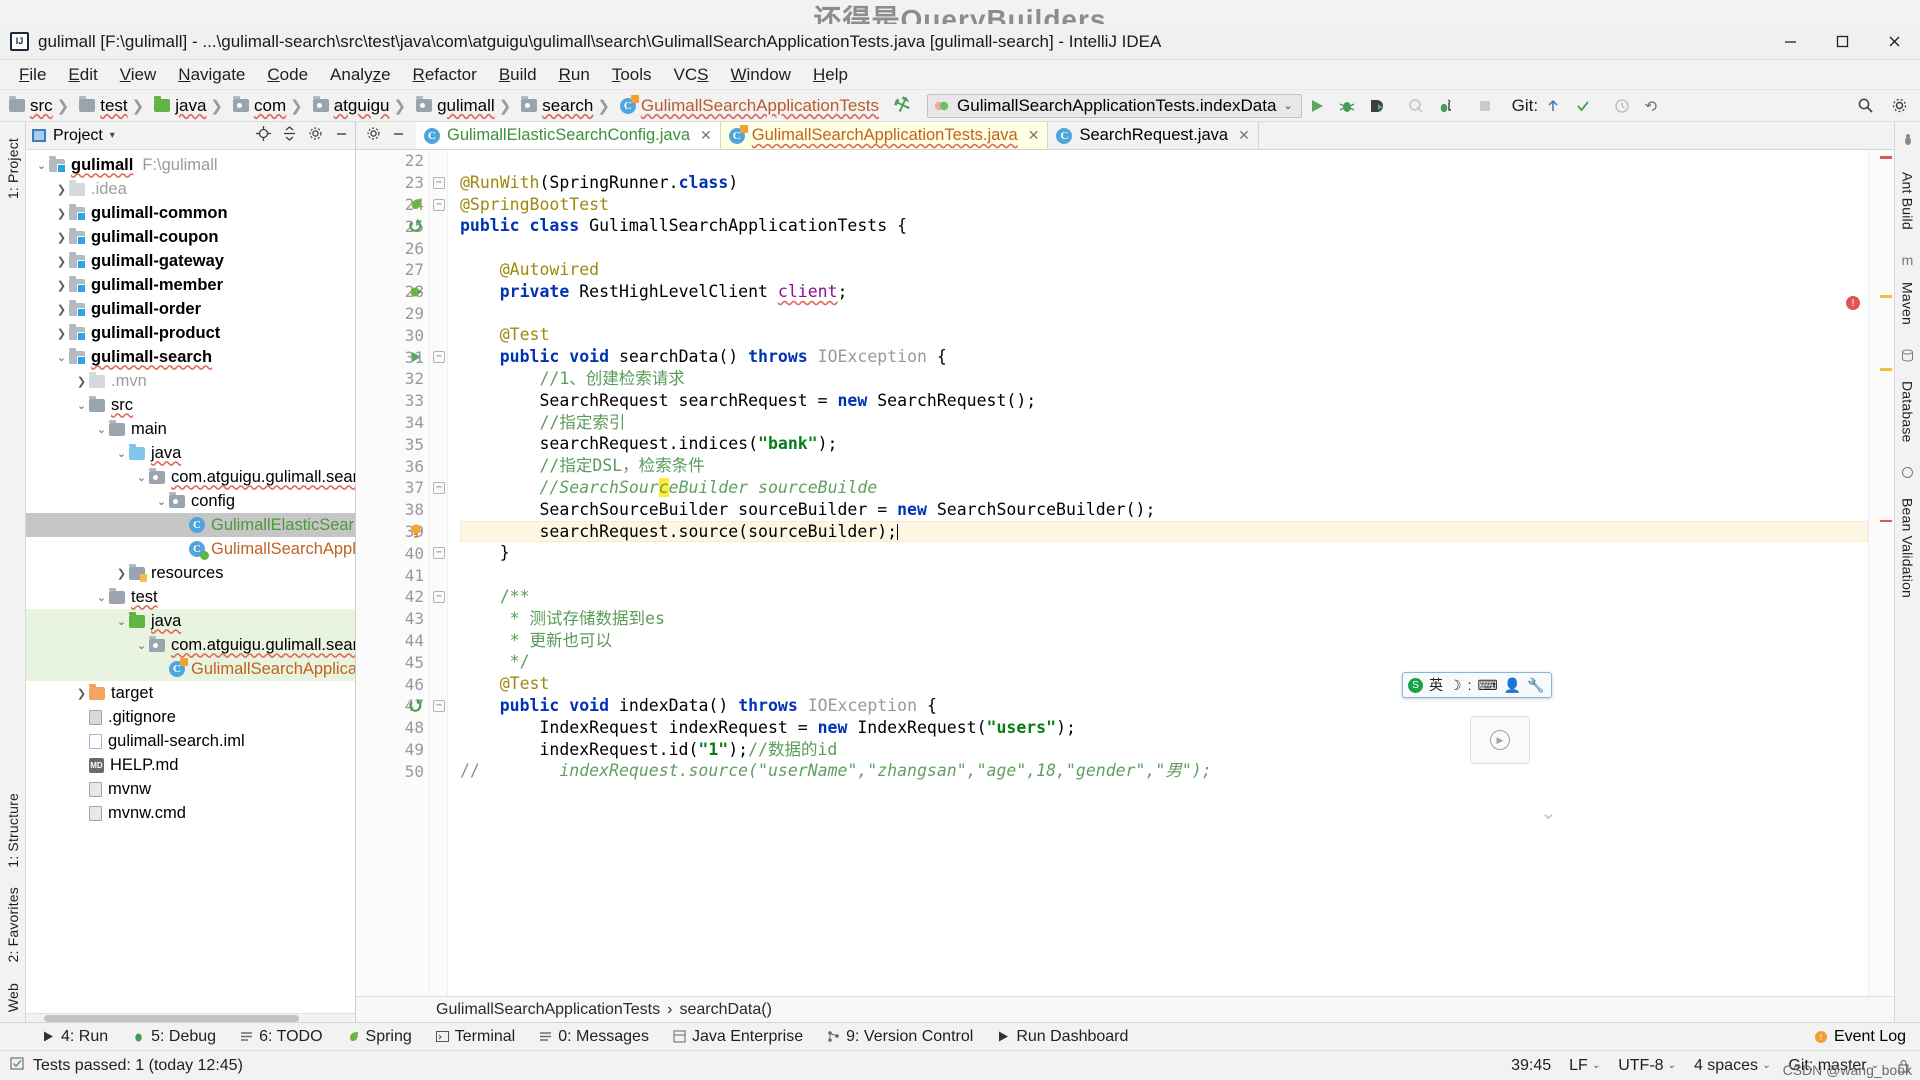 The image size is (1920, 1080). What do you see at coordinates (75, 1037) in the screenshot?
I see `tool-window-run: 4: Run` at bounding box center [75, 1037].